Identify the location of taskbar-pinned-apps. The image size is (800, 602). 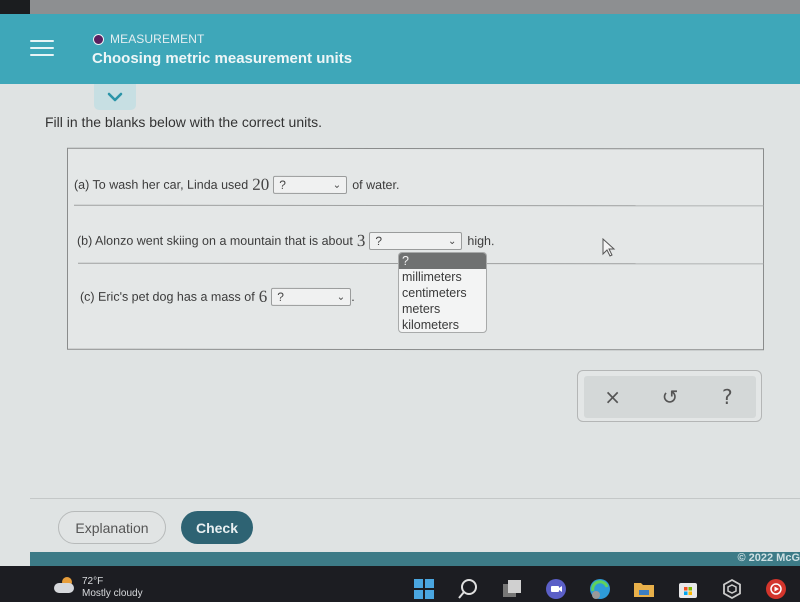
(600, 589).